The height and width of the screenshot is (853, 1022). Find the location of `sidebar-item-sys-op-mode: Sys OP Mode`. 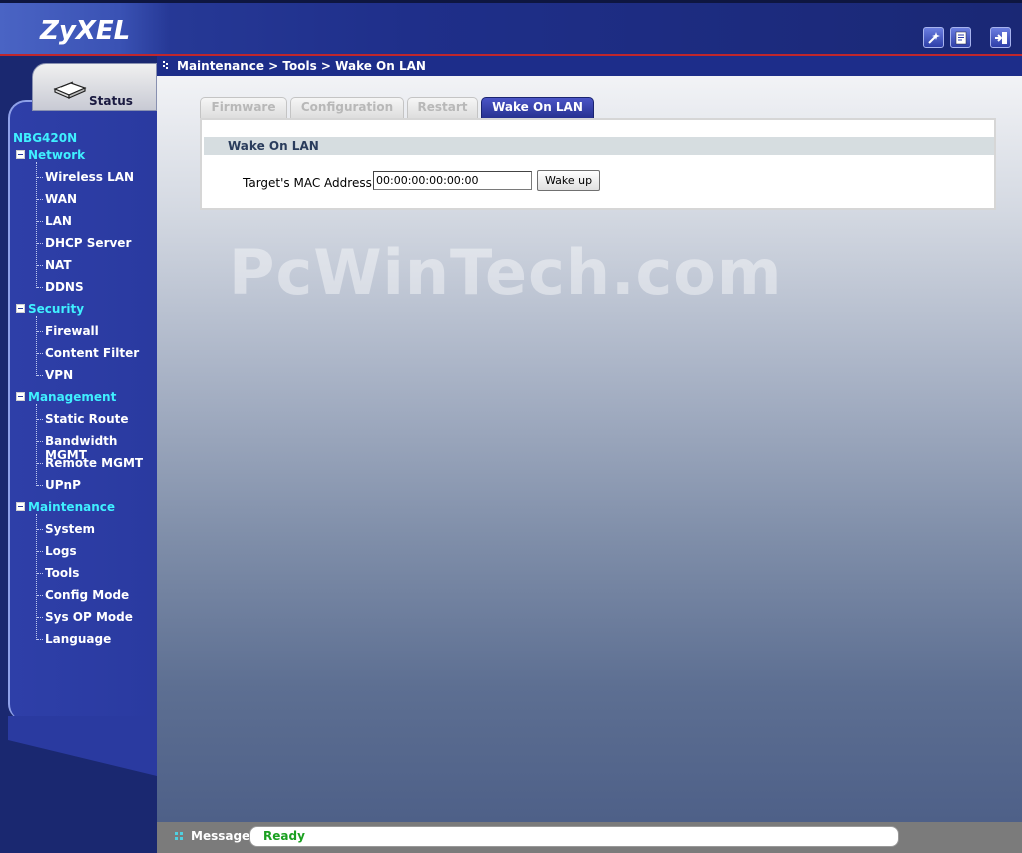

sidebar-item-sys-op-mode: Sys OP Mode is located at coordinates (89, 617).